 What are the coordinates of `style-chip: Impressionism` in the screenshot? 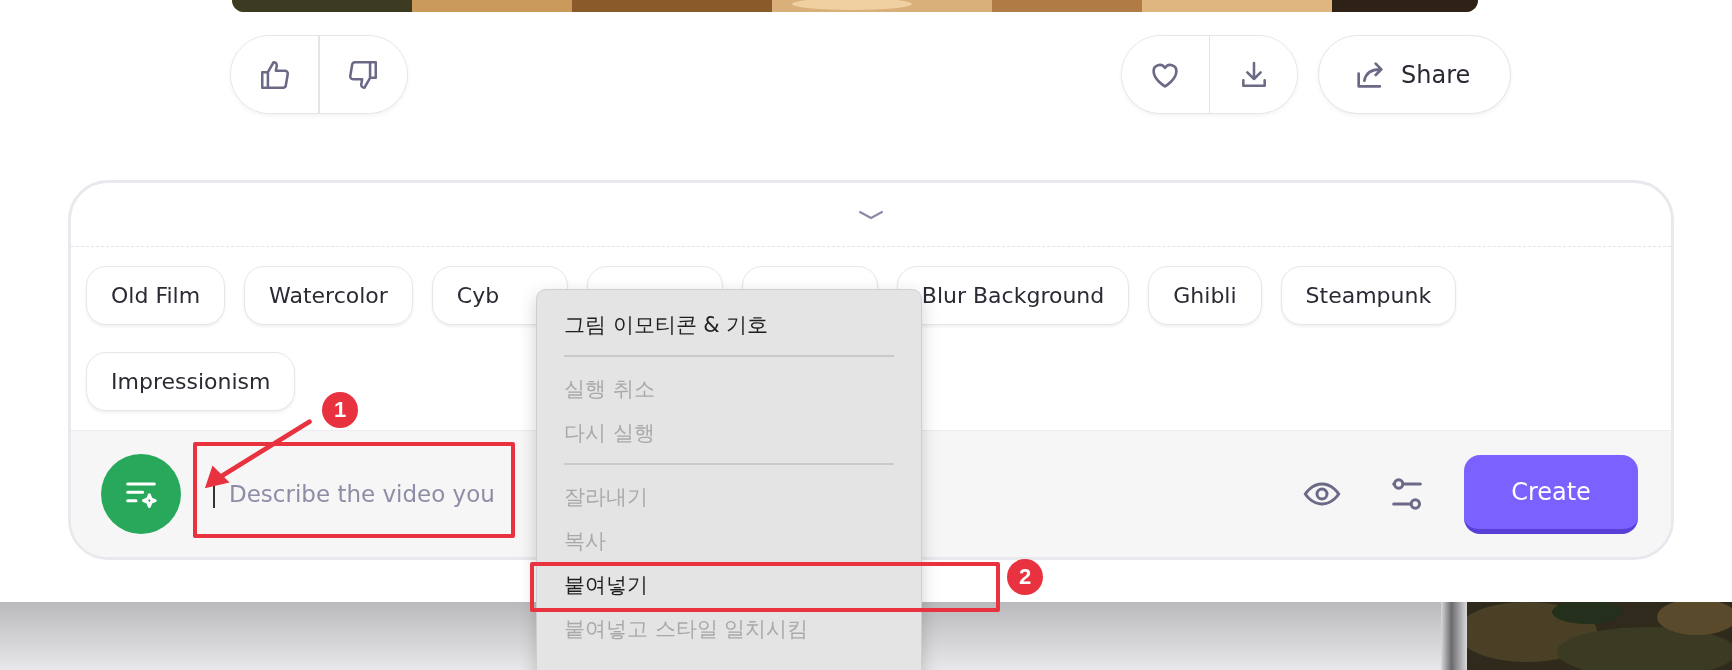 It's located at (191, 381).